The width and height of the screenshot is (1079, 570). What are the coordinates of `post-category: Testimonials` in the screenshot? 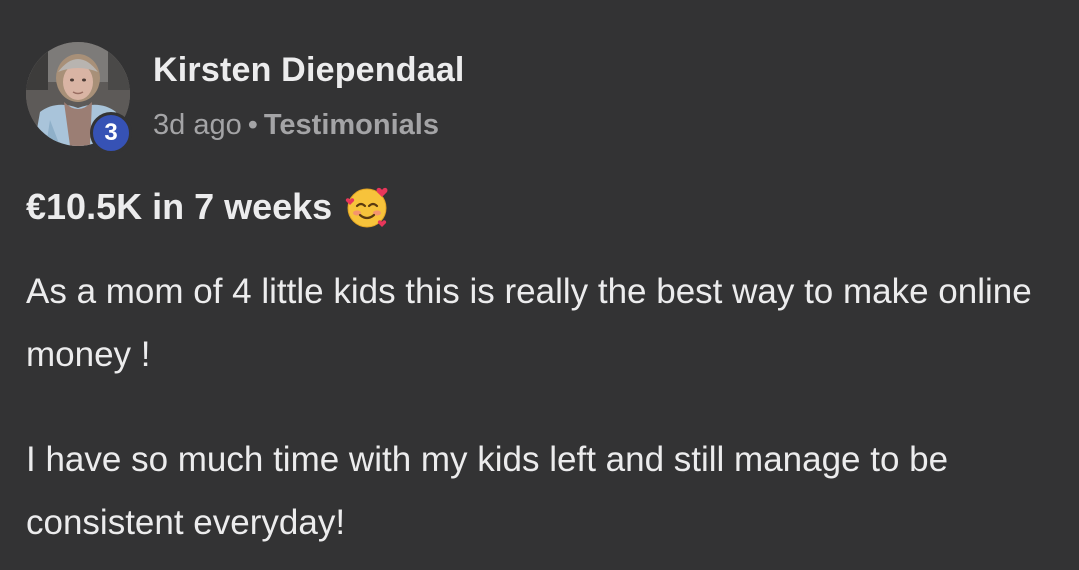 It's located at (351, 125).